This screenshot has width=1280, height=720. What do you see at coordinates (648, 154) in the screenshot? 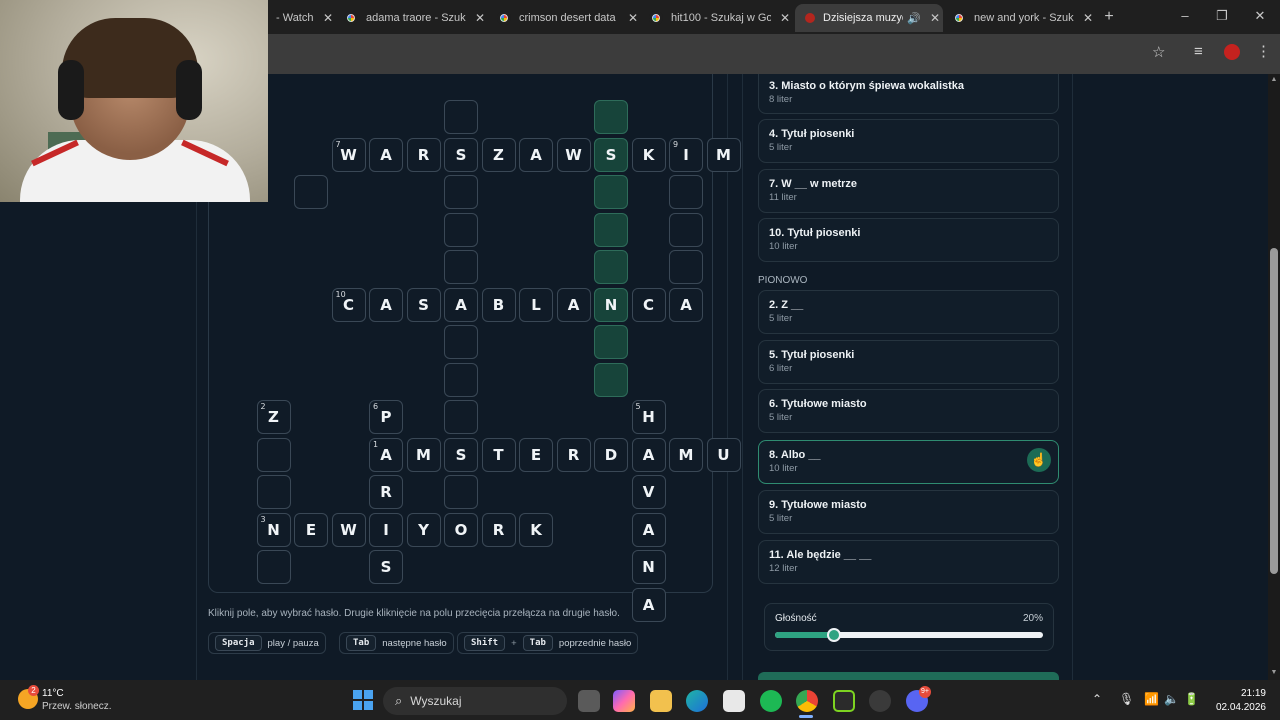
I see `crossword-cell: K` at bounding box center [648, 154].